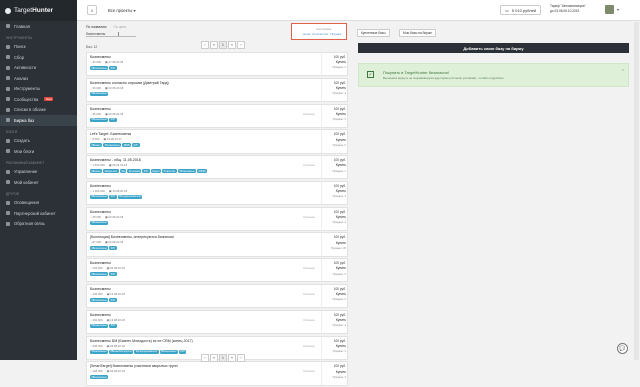 This screenshot has height=387, width=640. Describe the element at coordinates (618, 9) in the screenshot. I see `chevron-down-icon: ▾` at that location.